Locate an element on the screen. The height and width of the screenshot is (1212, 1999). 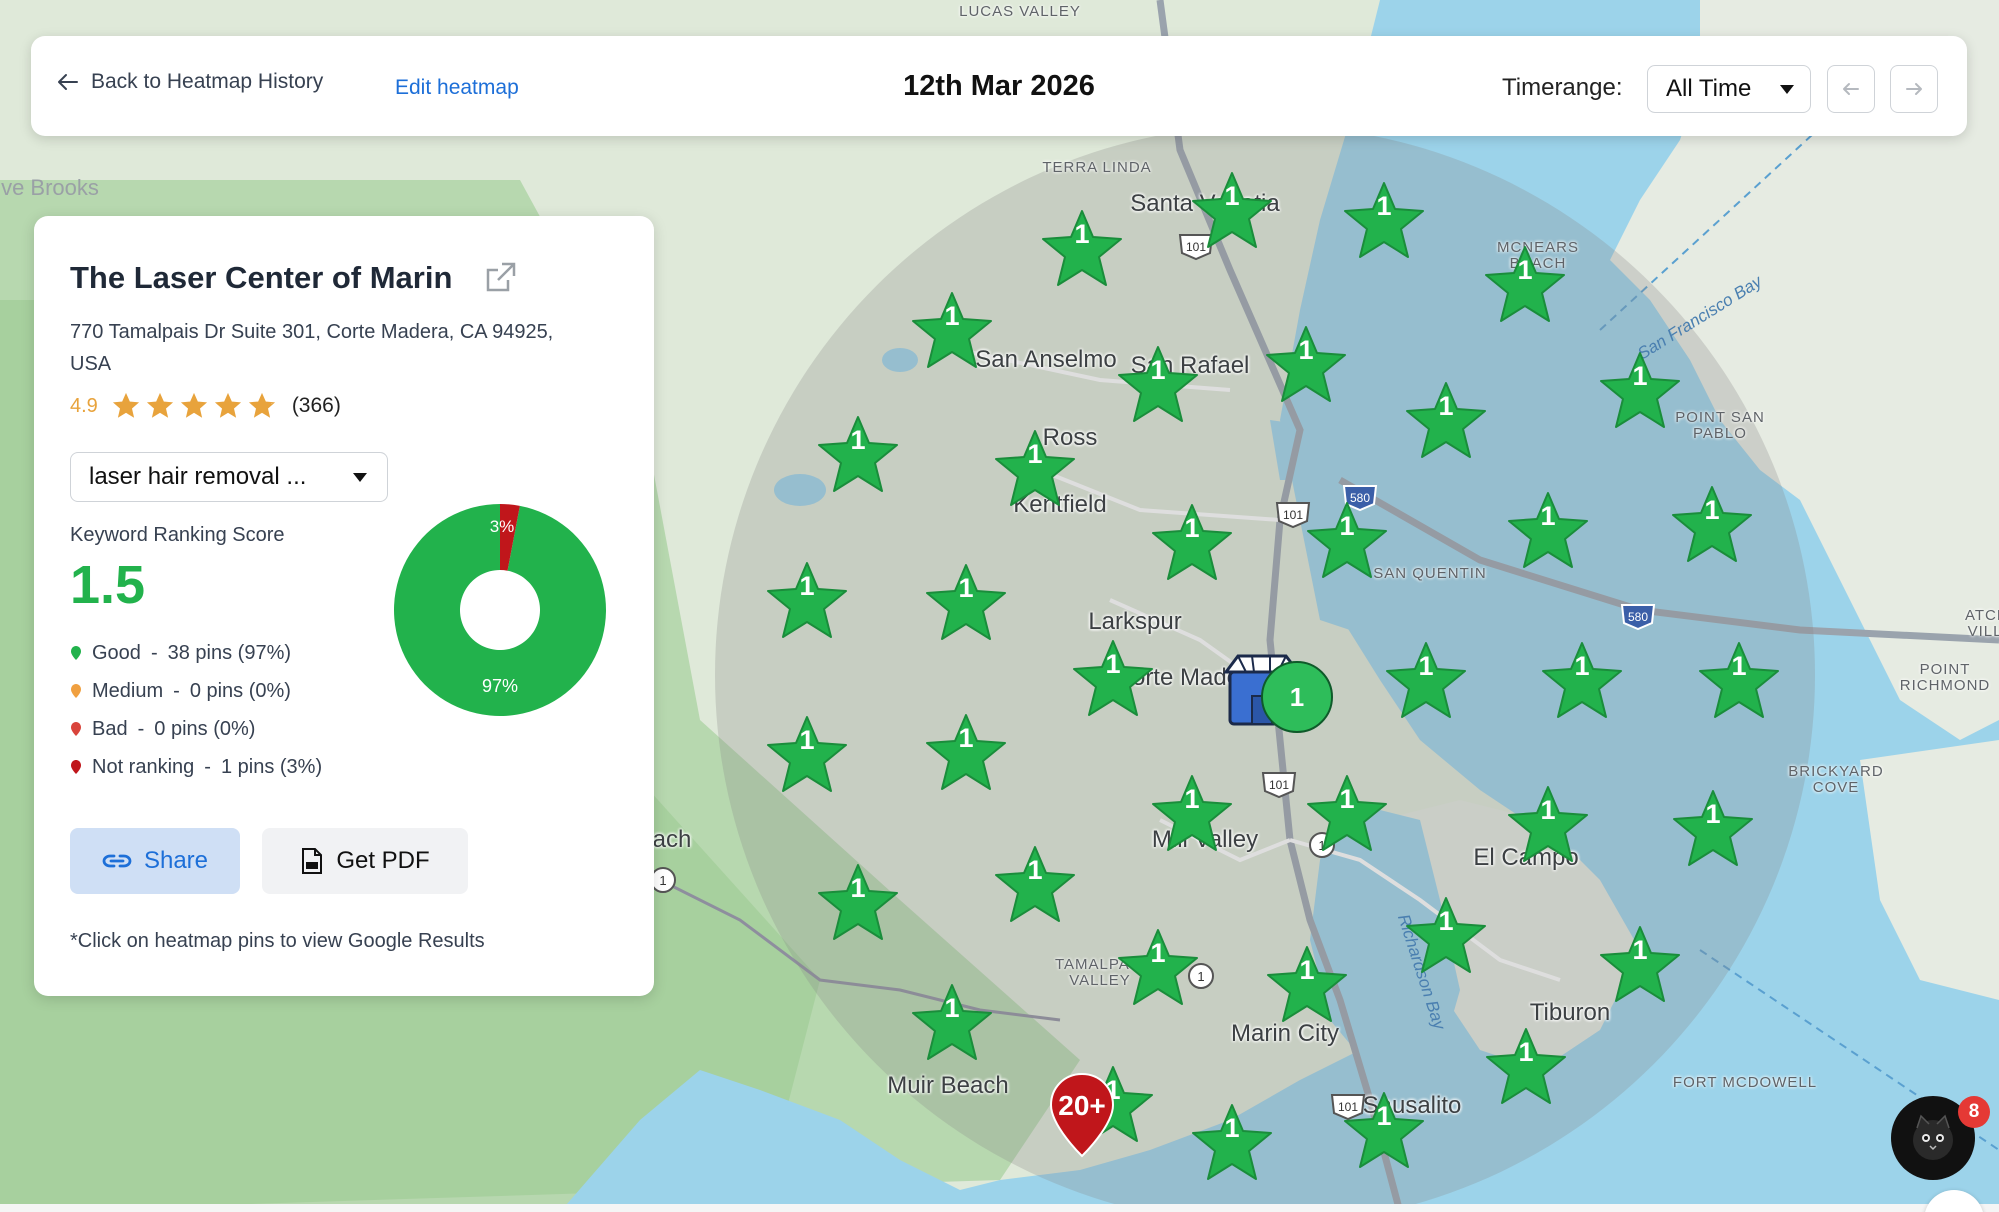
get-pdf-button: Get PDF is located at coordinates (365, 861).